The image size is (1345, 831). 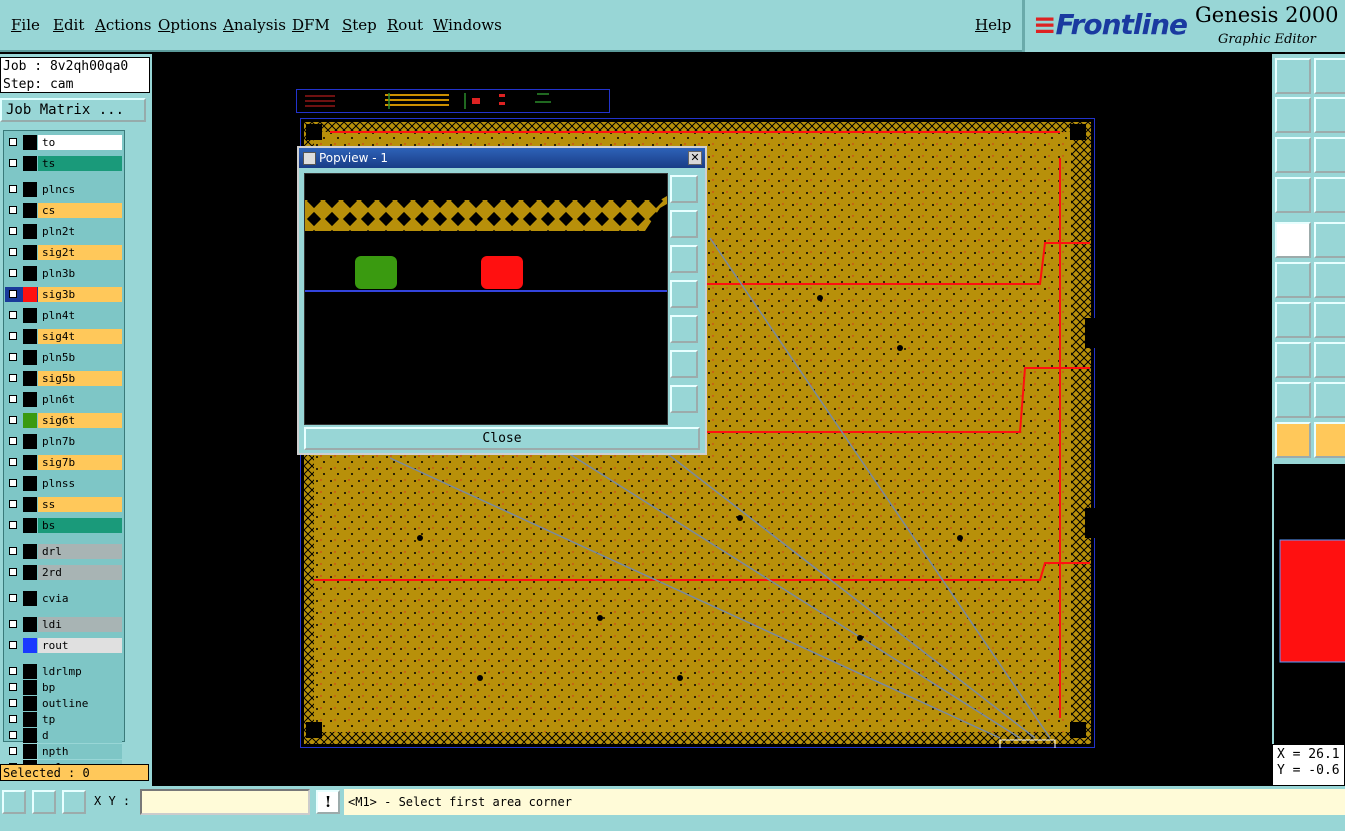 I want to click on layer-name: sig3b, so click(x=80, y=294).